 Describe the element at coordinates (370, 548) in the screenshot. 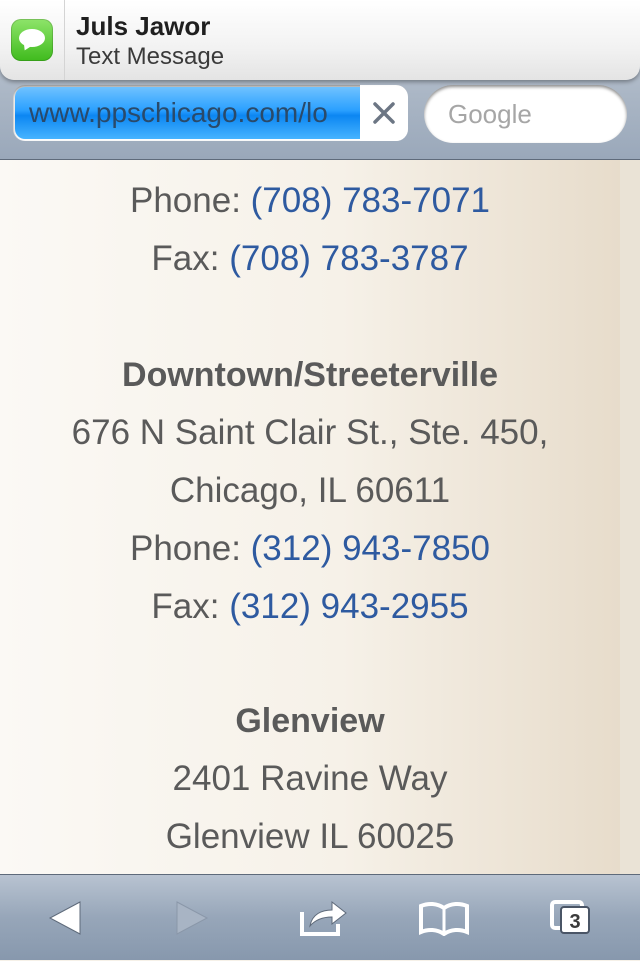

I see `phone-link: (312) 943-7850` at that location.